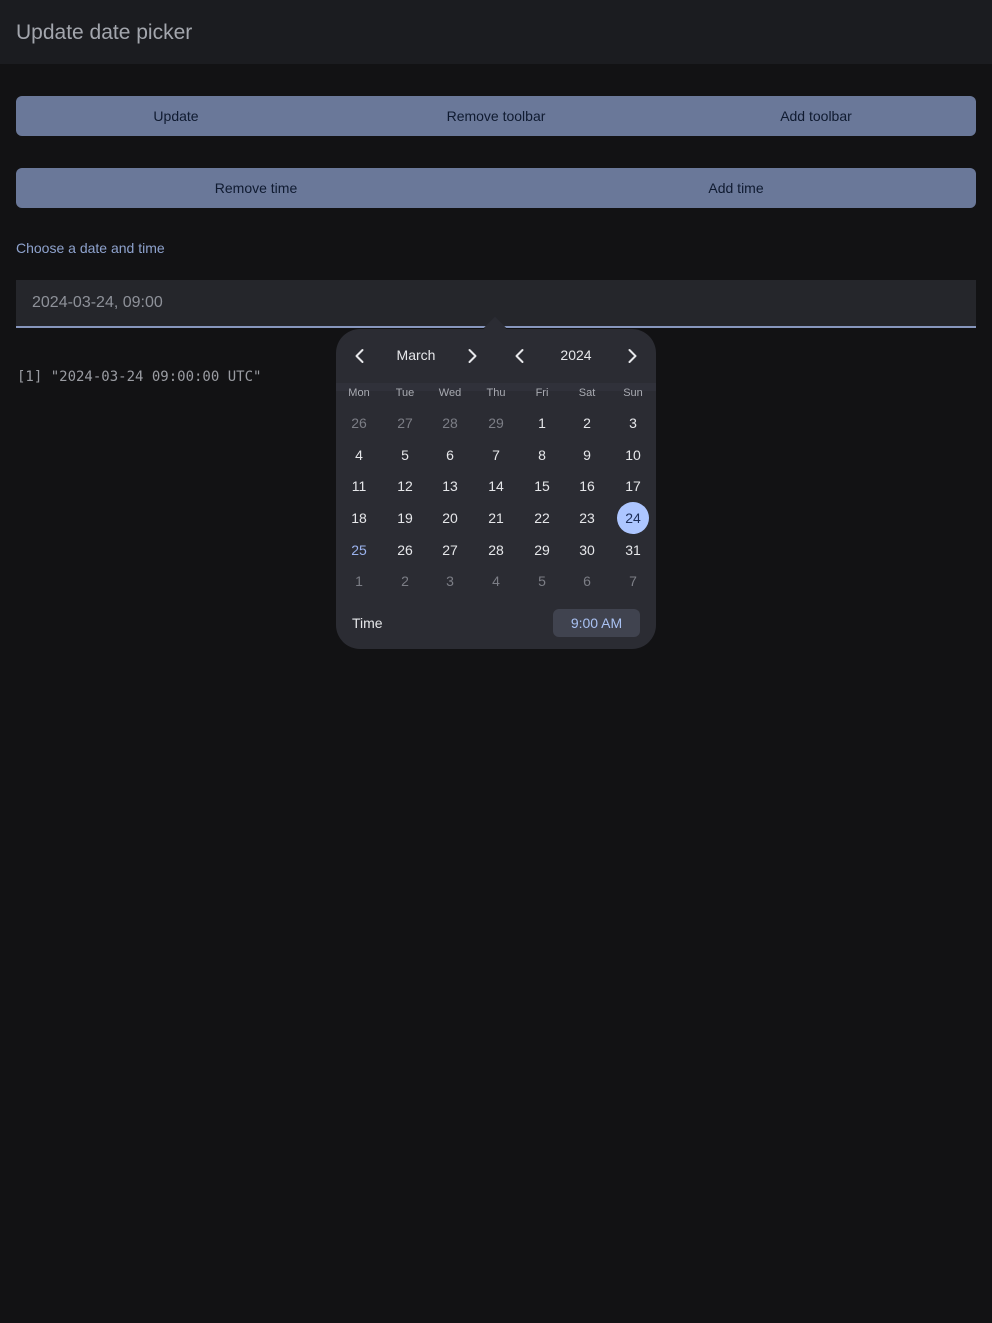 This screenshot has width=992, height=1323. I want to click on day-cell: 18, so click(359, 518).